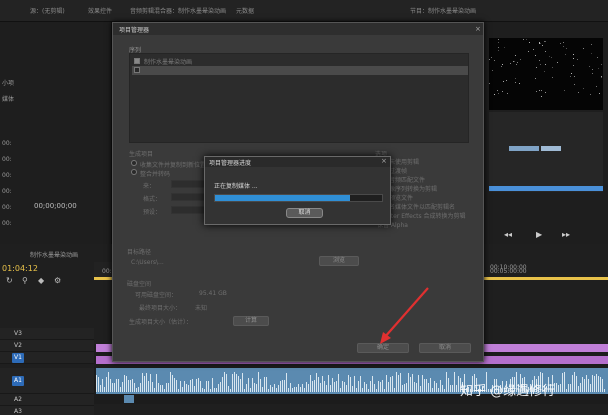 The width and height of the screenshot is (608, 415). Describe the element at coordinates (47, 381) in the screenshot. I see `track-header-a1: A1` at that location.